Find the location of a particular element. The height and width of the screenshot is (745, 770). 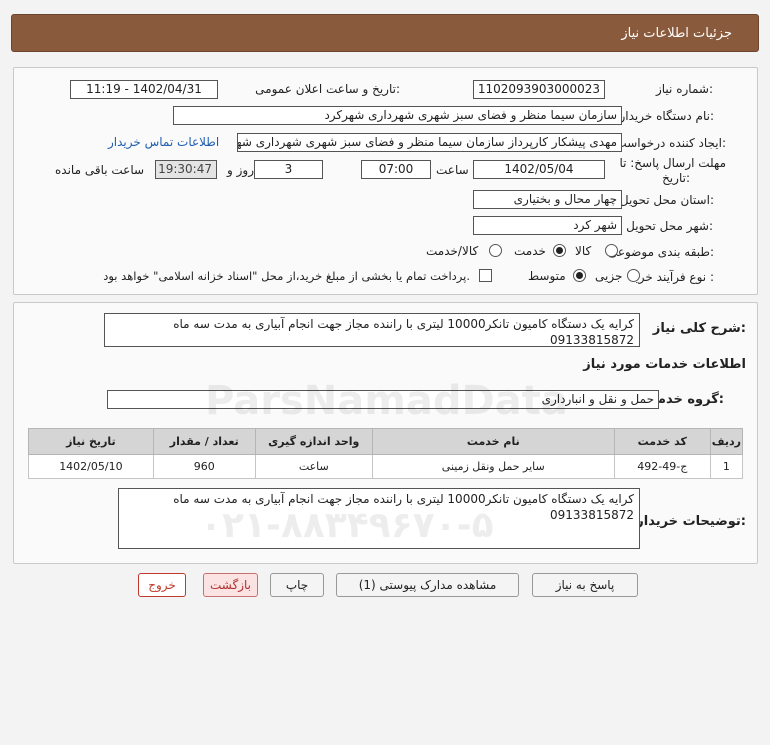

deadline-time-label: ساعت is located at coordinates (452, 170).